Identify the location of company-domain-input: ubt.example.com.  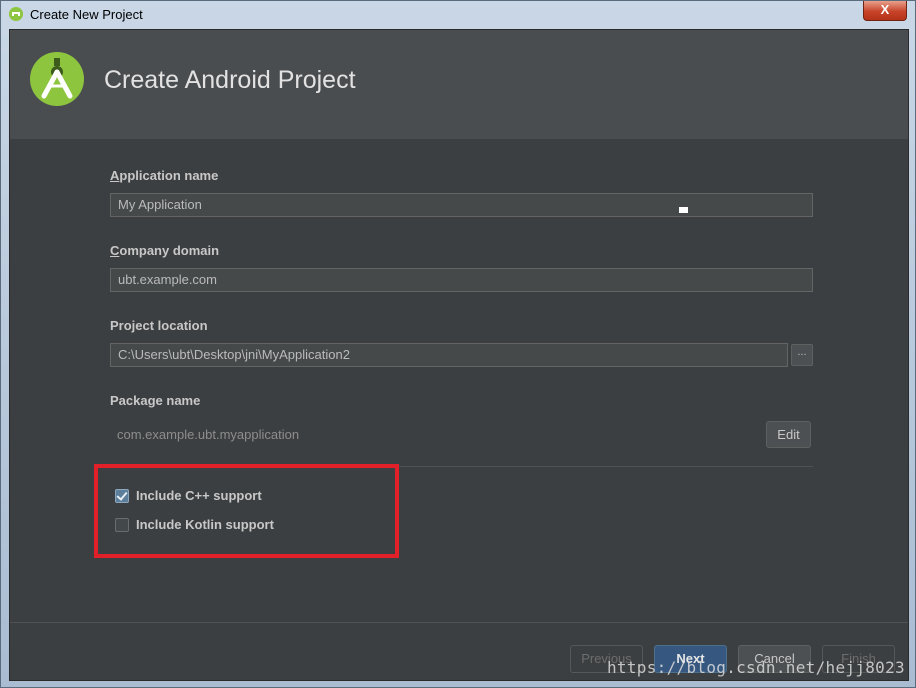
(461, 280).